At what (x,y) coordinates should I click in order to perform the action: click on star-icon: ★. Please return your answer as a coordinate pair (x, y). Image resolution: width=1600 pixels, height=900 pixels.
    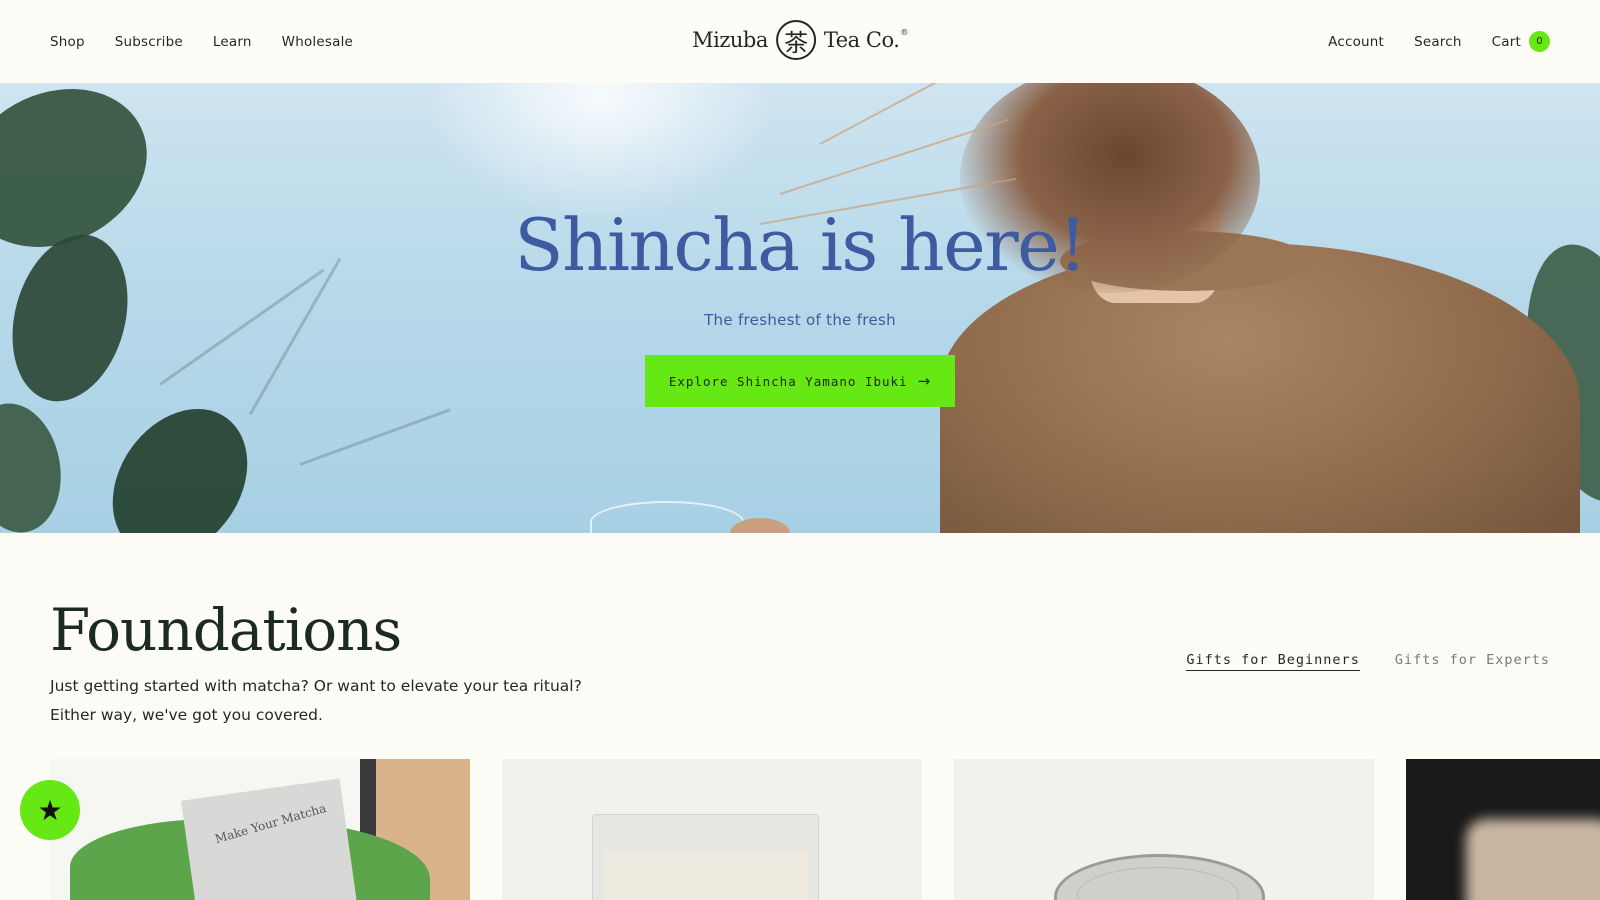
    Looking at the image, I should click on (50, 810).